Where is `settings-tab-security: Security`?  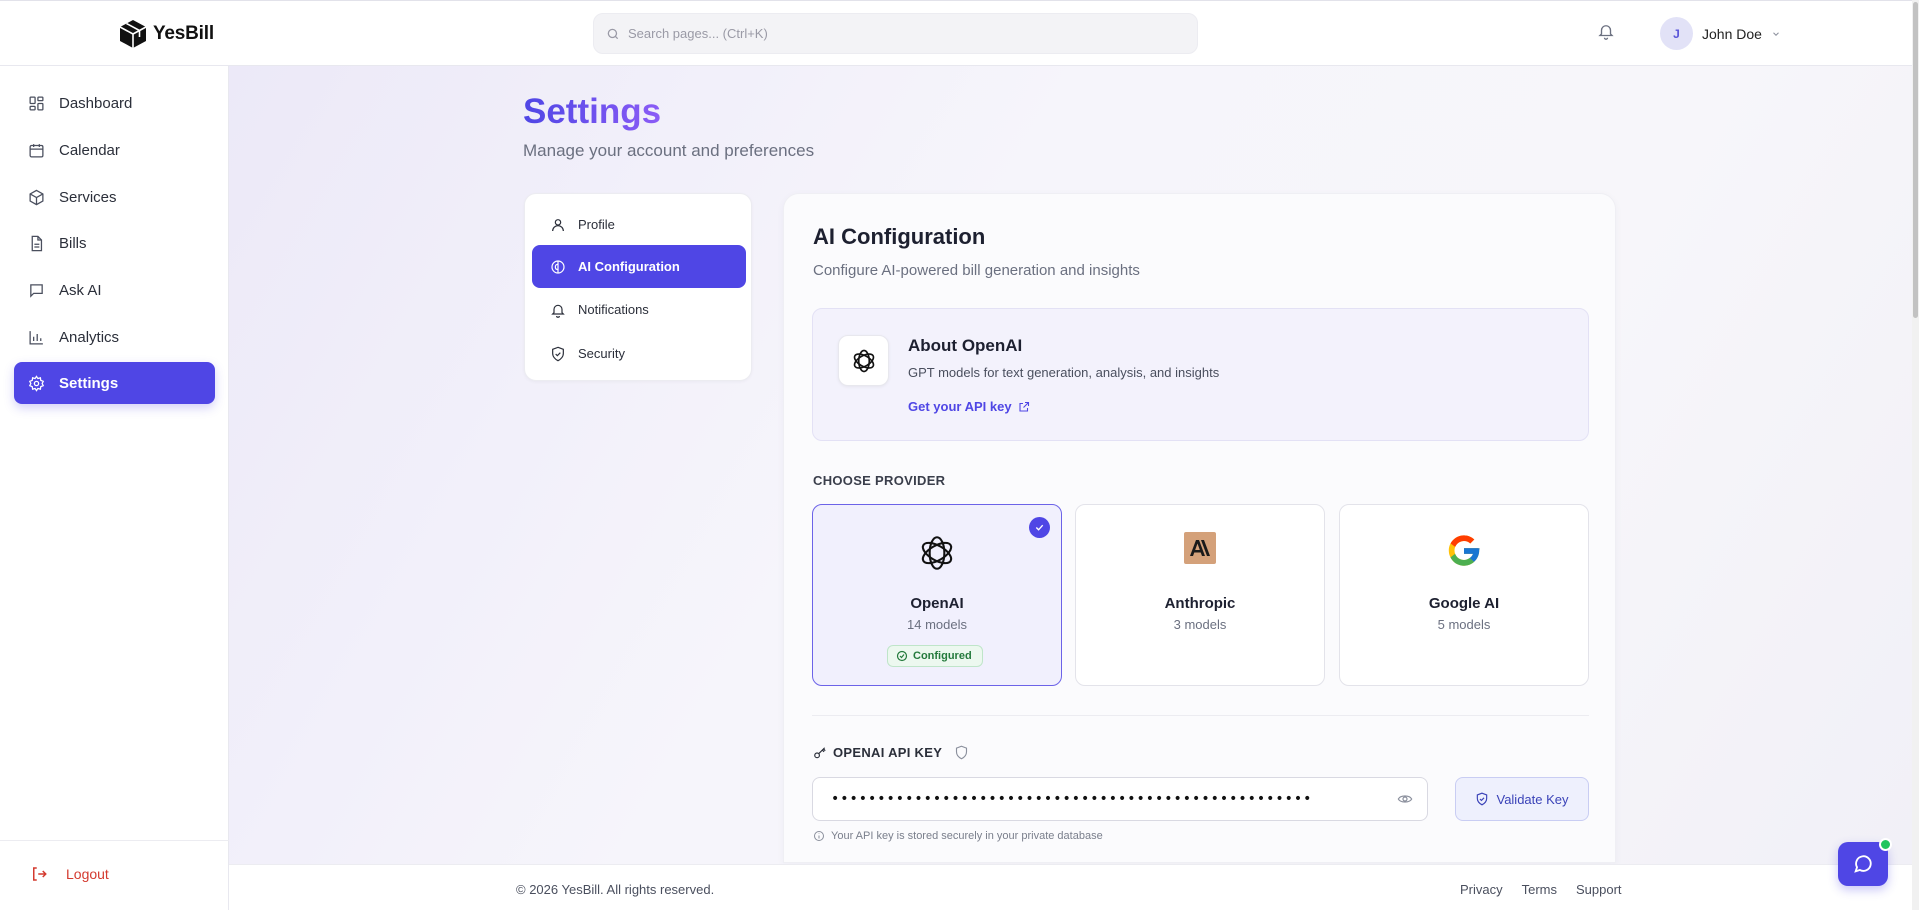 settings-tab-security: Security is located at coordinates (639, 353).